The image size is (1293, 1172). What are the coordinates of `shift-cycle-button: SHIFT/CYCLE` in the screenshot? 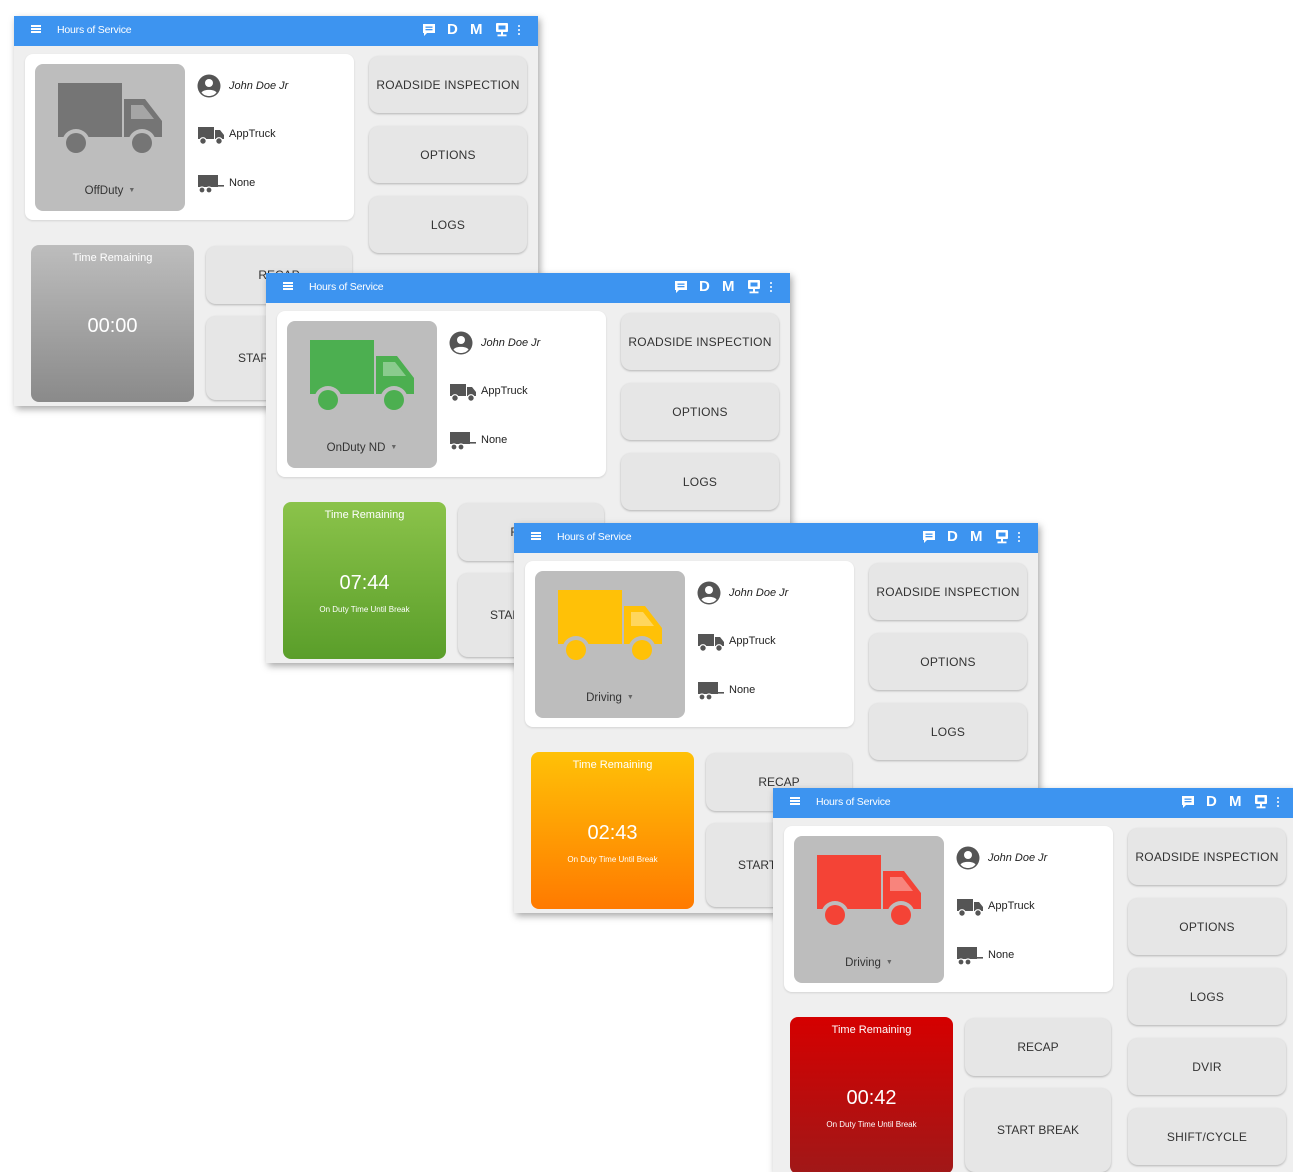 It's located at (1207, 1136).